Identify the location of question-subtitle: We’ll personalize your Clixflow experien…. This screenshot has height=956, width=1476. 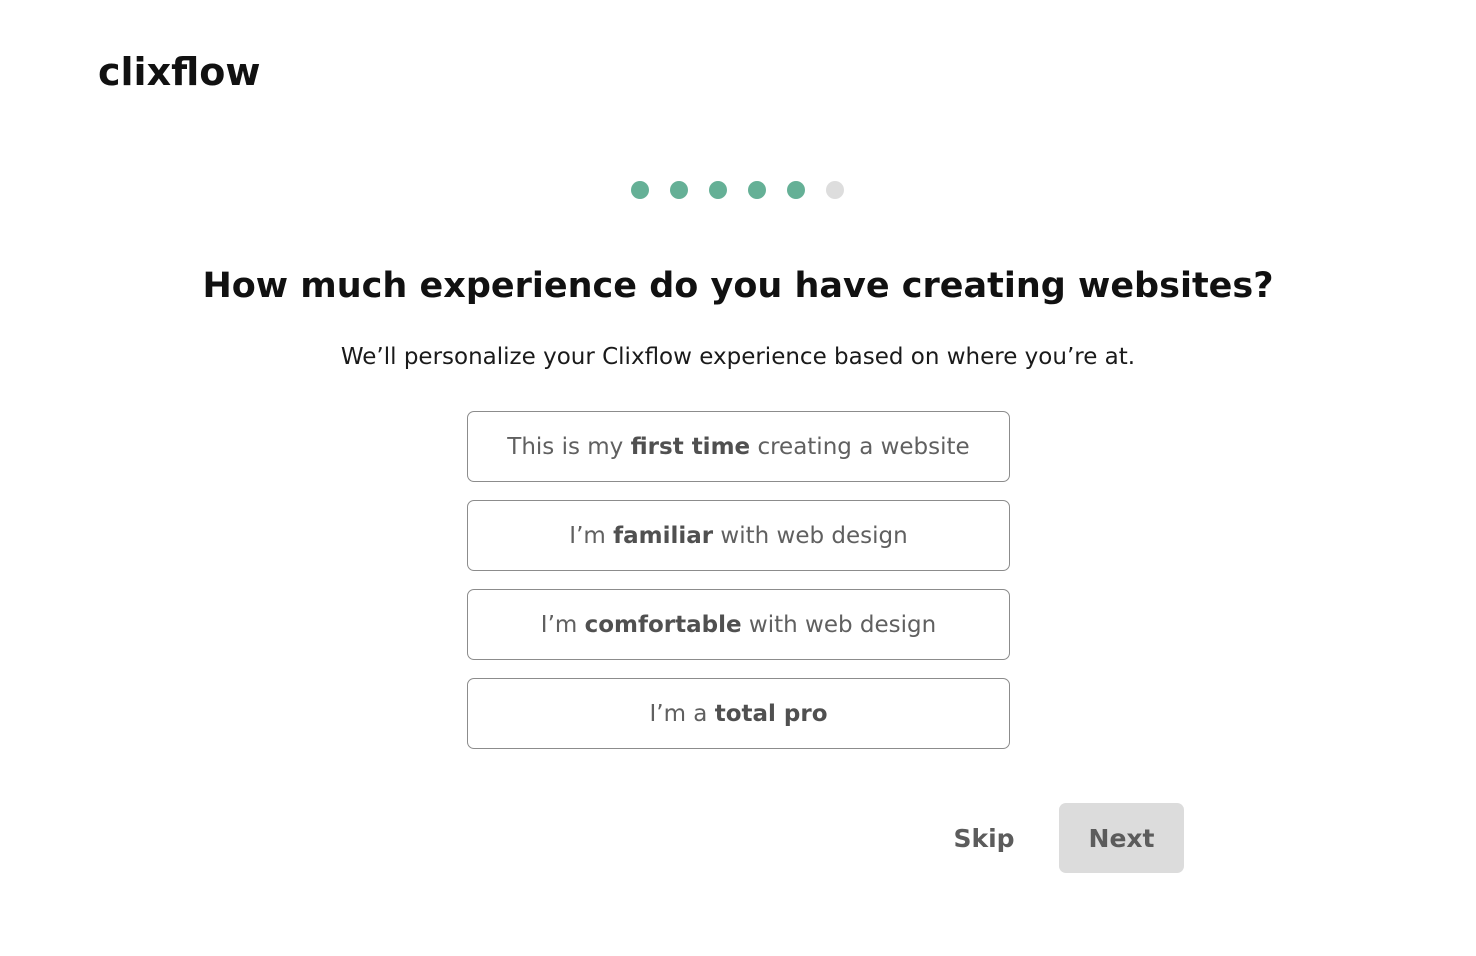
(738, 357).